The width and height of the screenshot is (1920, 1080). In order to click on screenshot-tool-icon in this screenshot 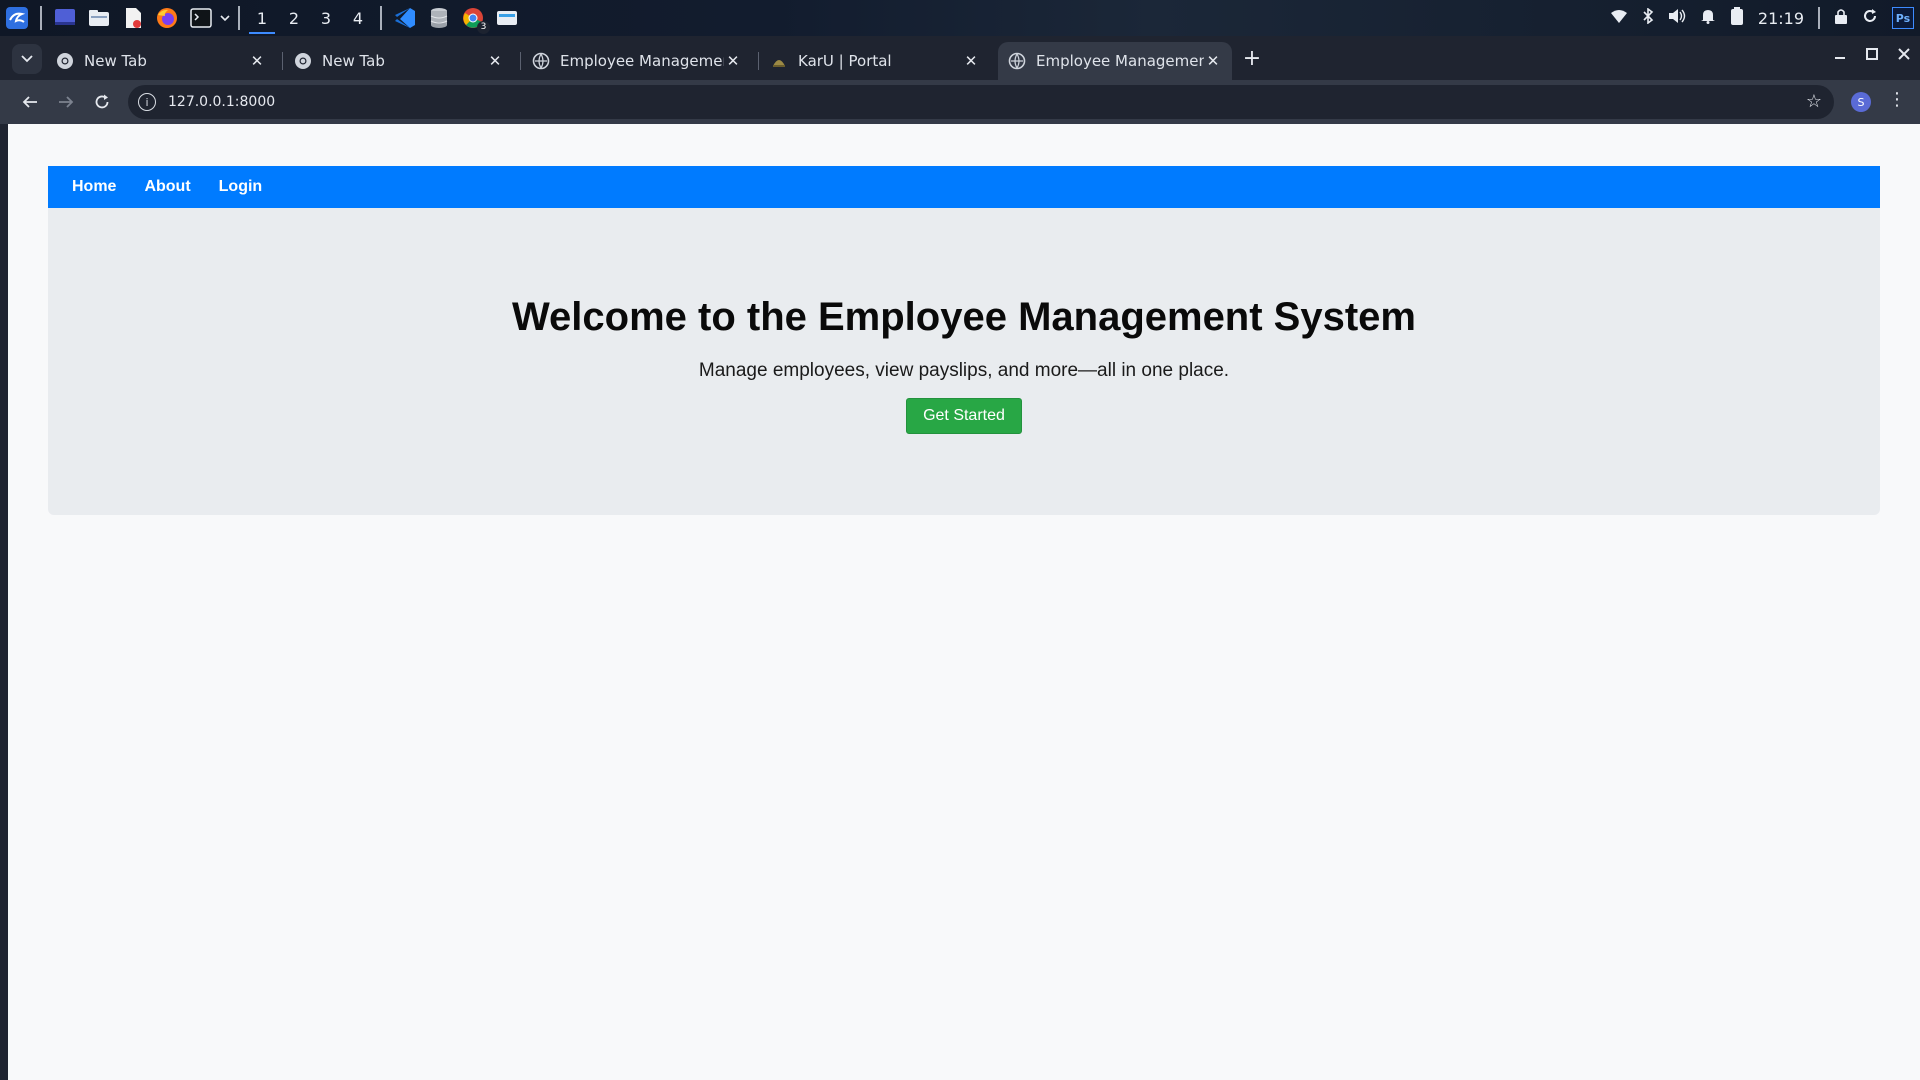, I will do `click(507, 18)`.